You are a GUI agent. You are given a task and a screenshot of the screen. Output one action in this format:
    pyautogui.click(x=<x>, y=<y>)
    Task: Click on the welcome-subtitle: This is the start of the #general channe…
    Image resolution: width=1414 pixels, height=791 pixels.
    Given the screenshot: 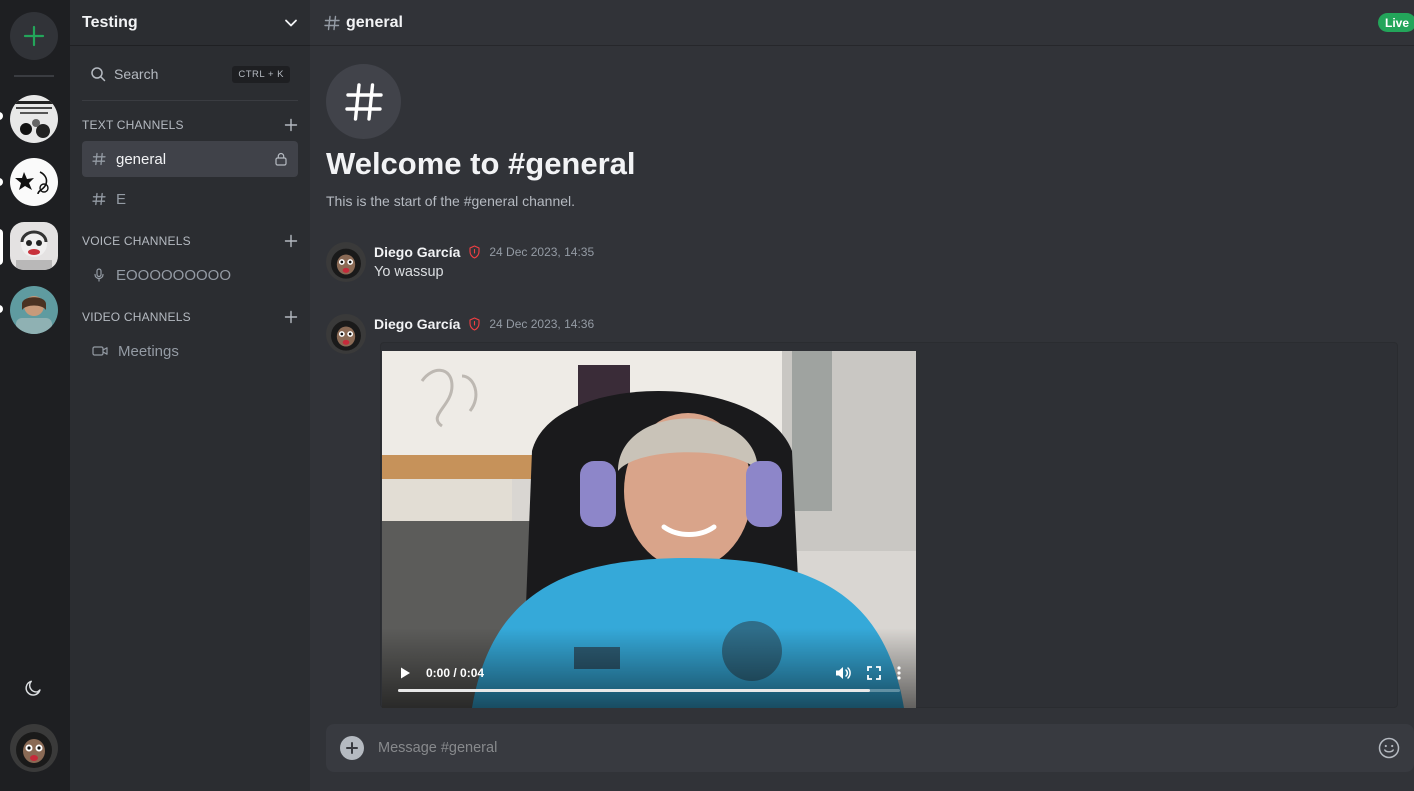 What is the action you would take?
    pyautogui.click(x=451, y=201)
    